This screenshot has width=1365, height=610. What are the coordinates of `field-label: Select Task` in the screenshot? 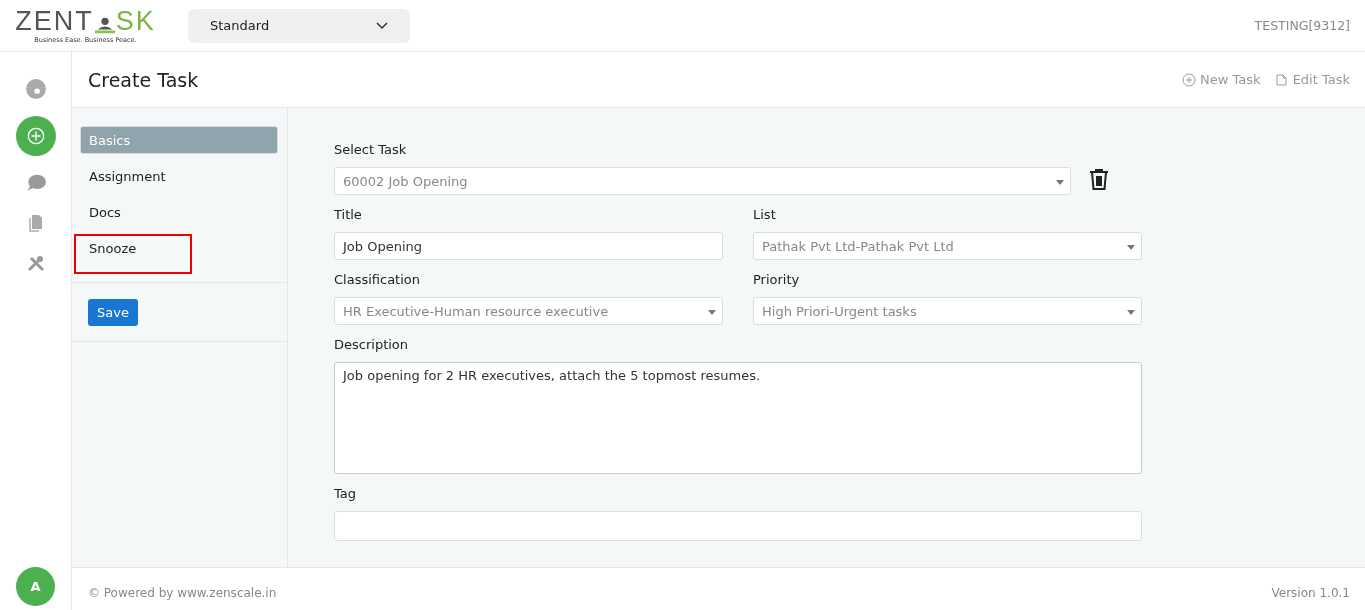 It's located at (371, 149).